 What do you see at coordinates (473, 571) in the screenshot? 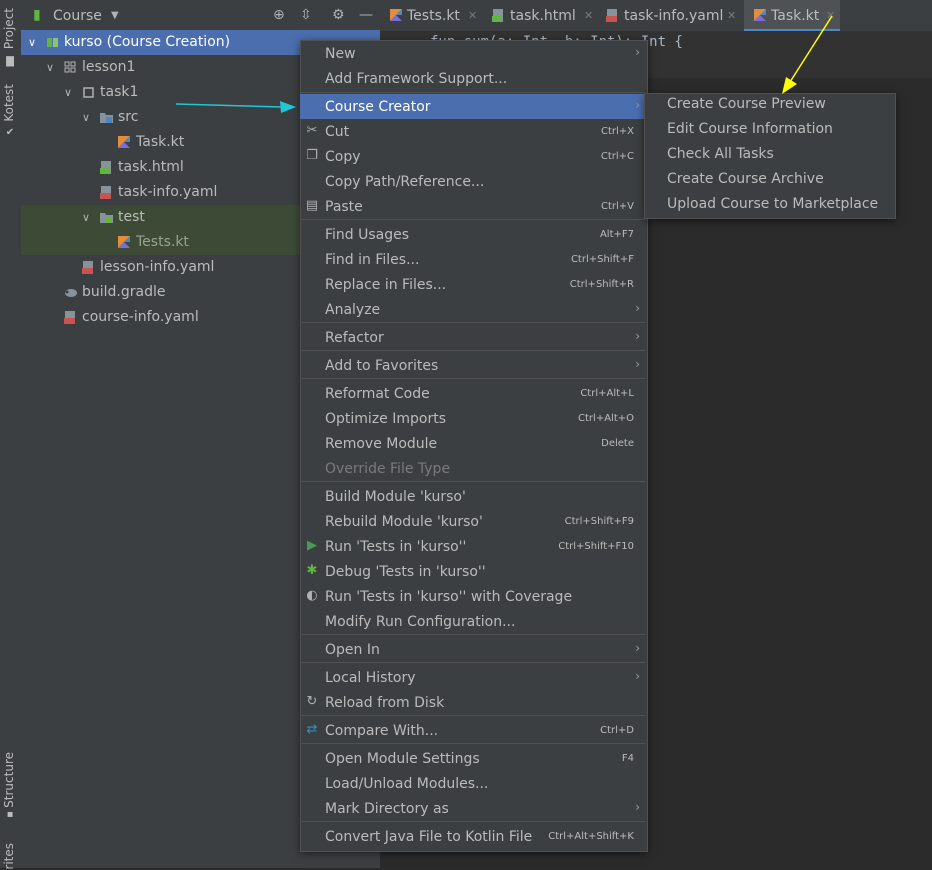
I see `menu-item-debug-tests-in-kurso: ✱ Debug 'Tests in 'kurso''` at bounding box center [473, 571].